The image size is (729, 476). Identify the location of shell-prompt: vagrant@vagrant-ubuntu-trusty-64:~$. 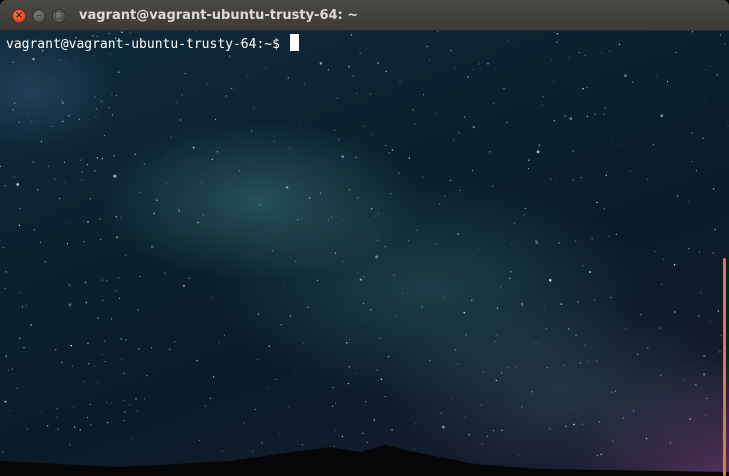
(143, 44).